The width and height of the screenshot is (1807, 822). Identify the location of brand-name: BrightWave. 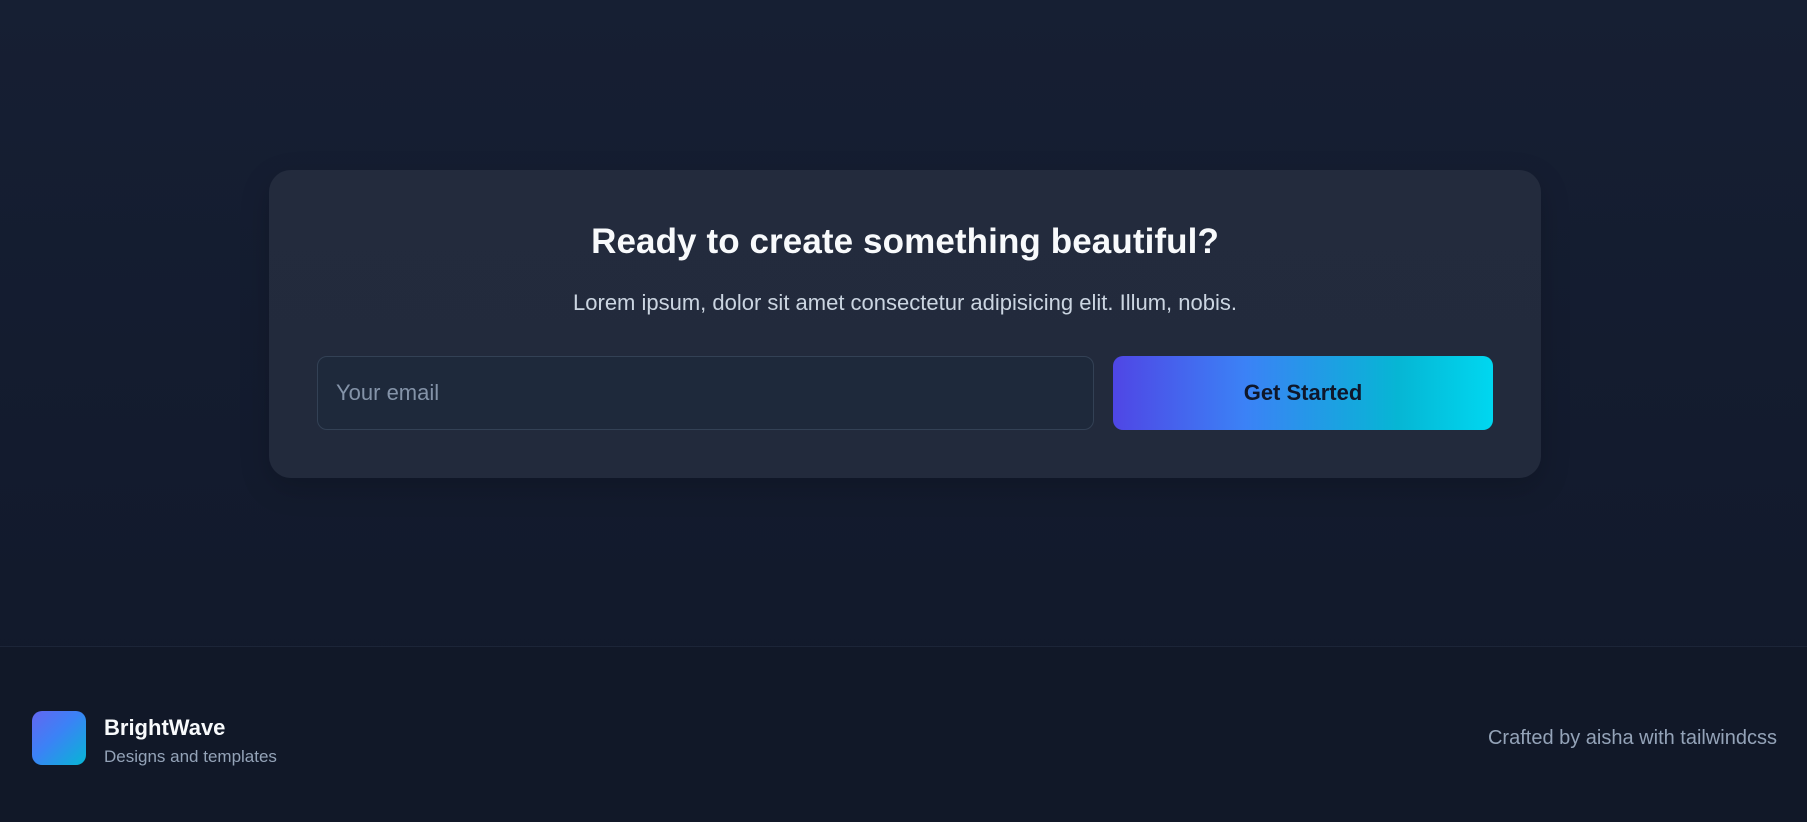
(164, 728).